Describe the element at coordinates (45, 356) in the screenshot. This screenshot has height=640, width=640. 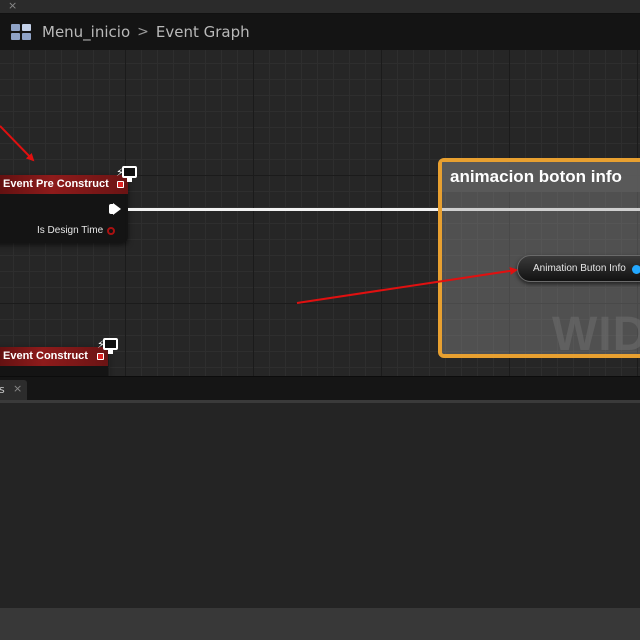
I see `node-title: Event Construct` at that location.